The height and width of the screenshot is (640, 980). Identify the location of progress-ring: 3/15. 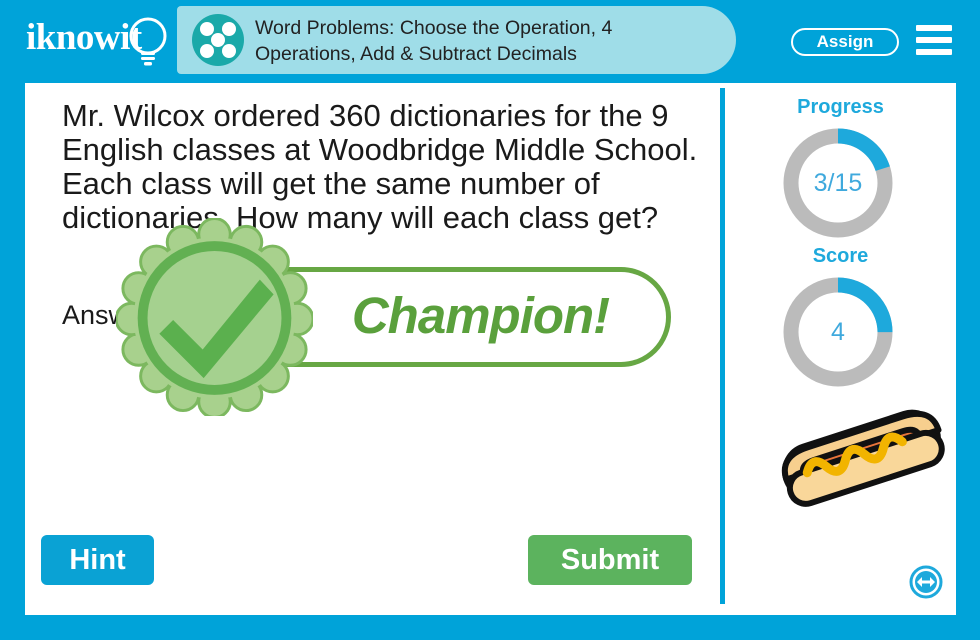
(838, 183).